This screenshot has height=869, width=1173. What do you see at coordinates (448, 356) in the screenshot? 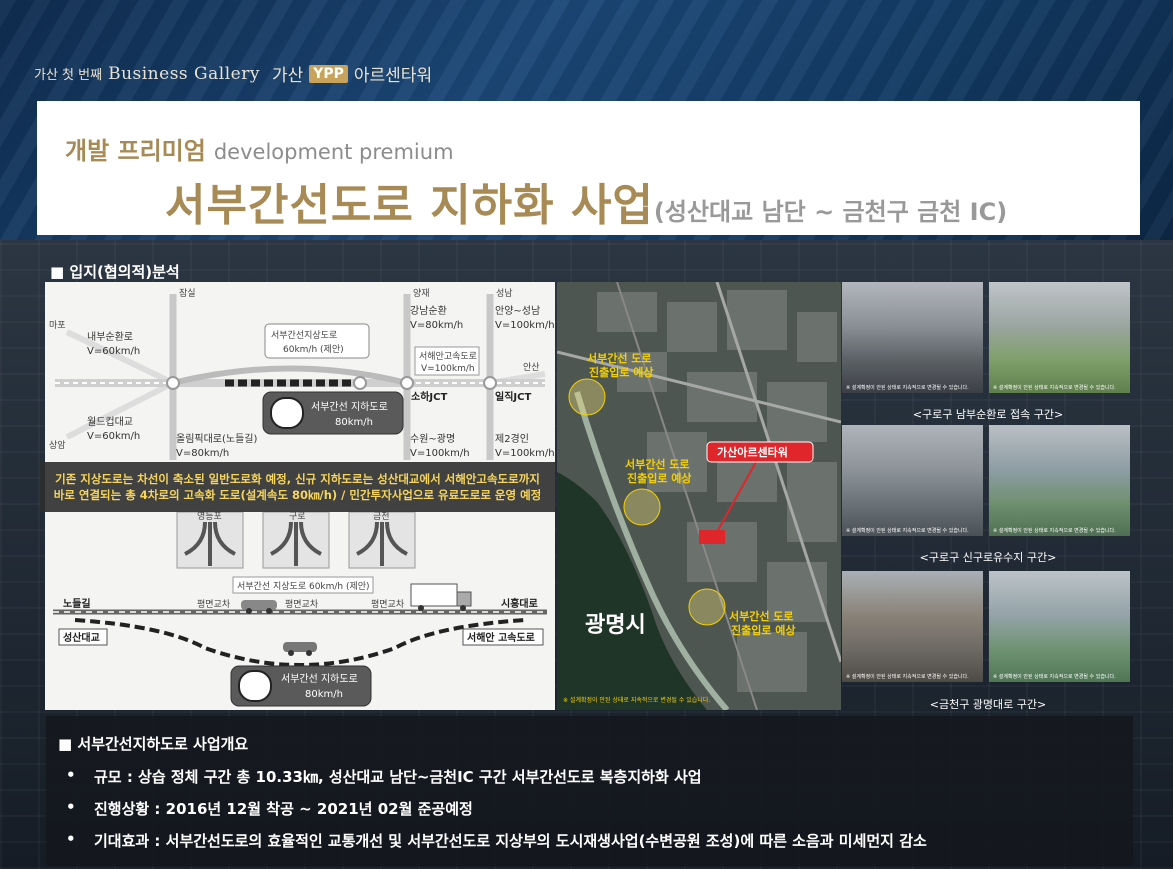
I see `road-label-seohaean: 서해안고속도로` at bounding box center [448, 356].